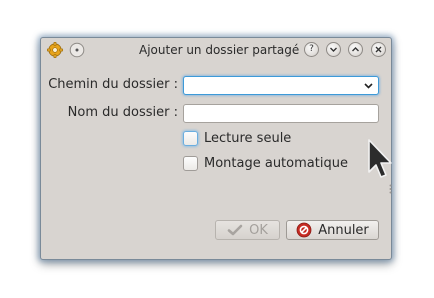 The height and width of the screenshot is (298, 434). I want to click on window-title: Ajouter un dossier partagé, so click(219, 50).